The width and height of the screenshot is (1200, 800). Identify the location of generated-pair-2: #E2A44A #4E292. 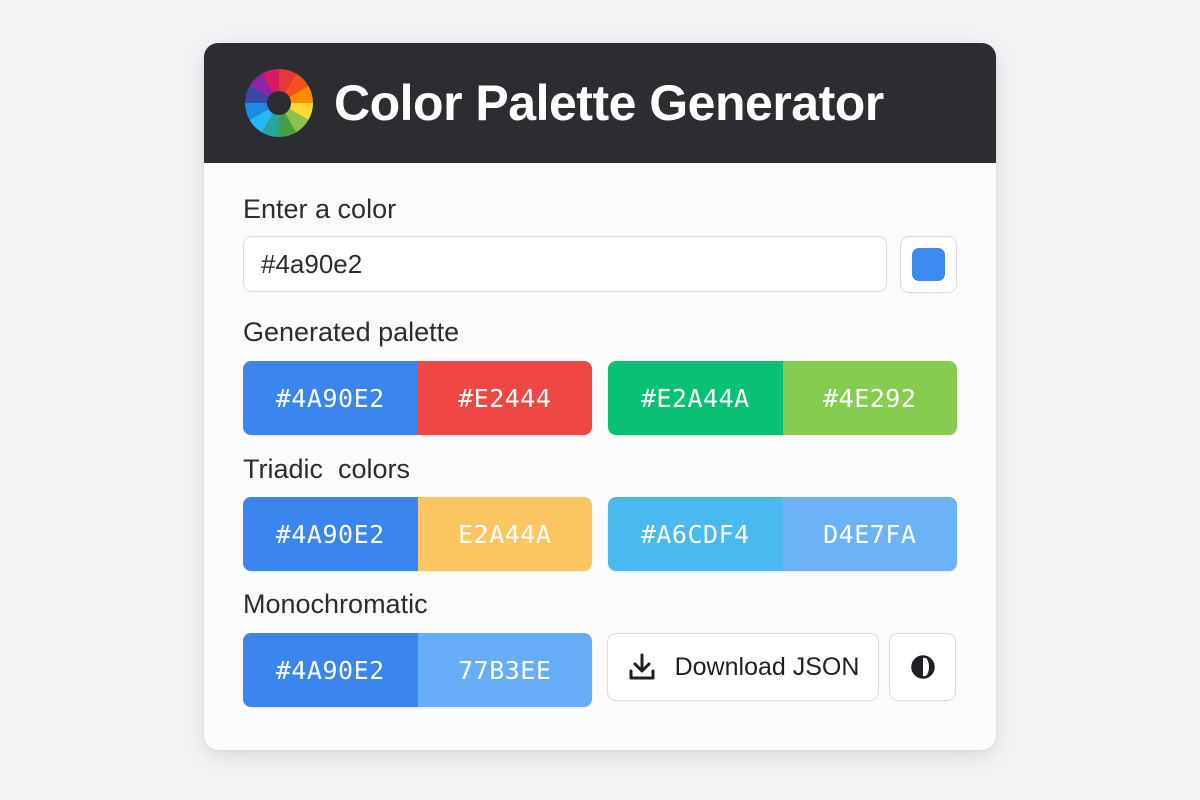
(782, 398).